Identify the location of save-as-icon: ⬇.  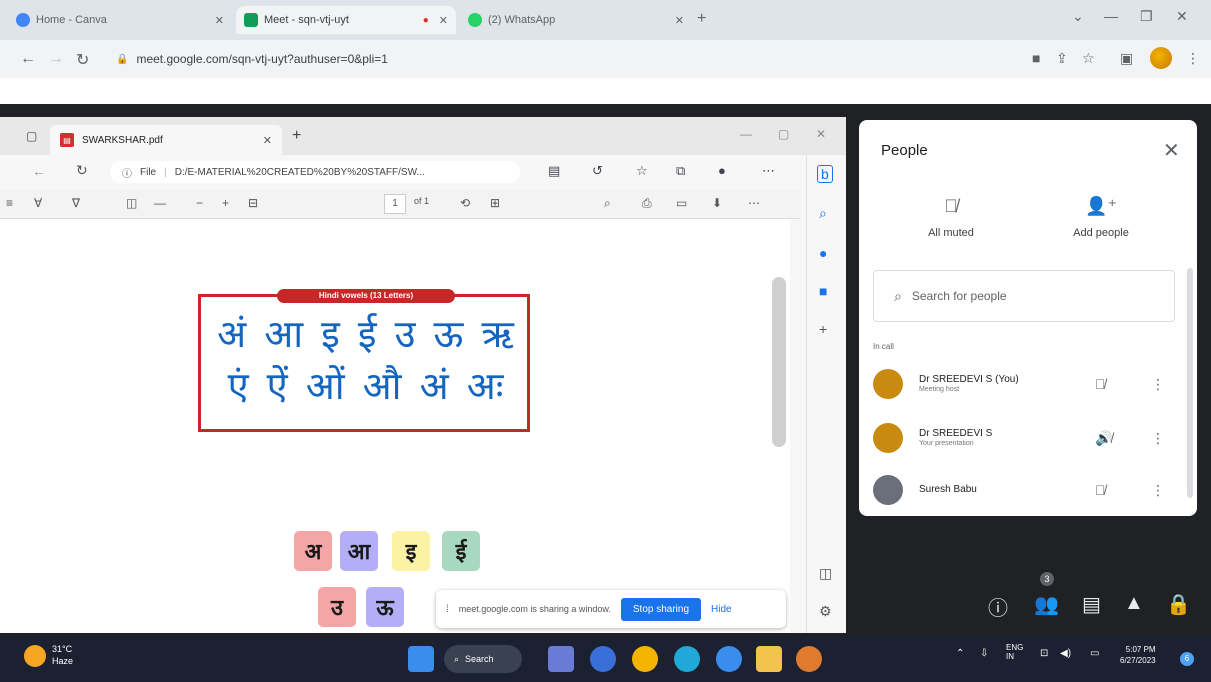
(717, 203).